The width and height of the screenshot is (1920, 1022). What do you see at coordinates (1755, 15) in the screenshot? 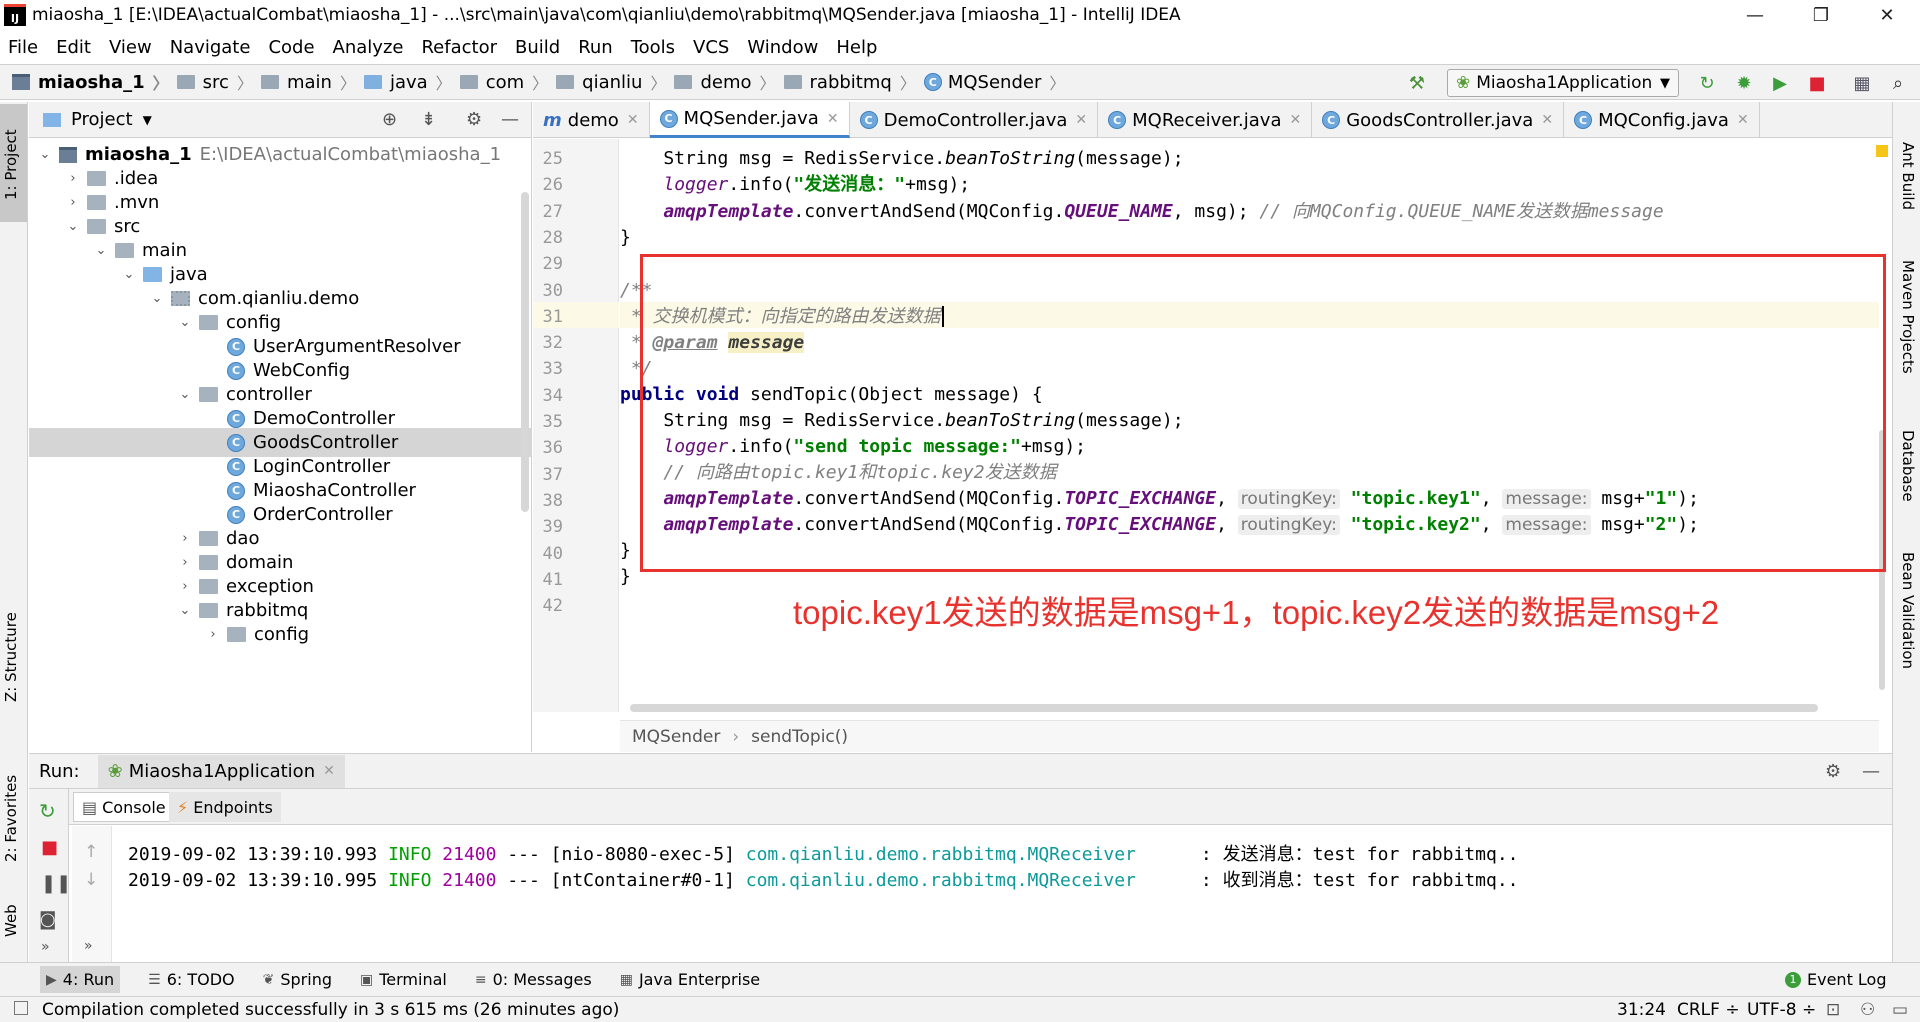
I see `minimize-button: —` at bounding box center [1755, 15].